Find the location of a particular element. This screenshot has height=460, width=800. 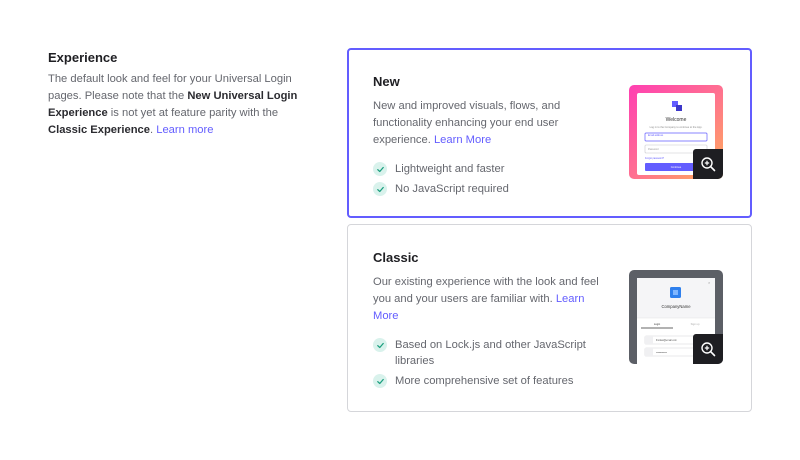

feature-item: No JavaScript required is located at coordinates (489, 189).